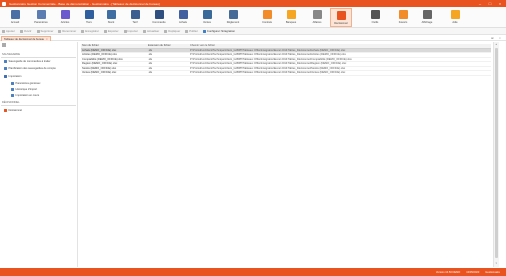 The width and height of the screenshot is (506, 276). I want to click on cell-file-name: Achats (DEMO_OFFICE).xlsx, so click(99, 50).